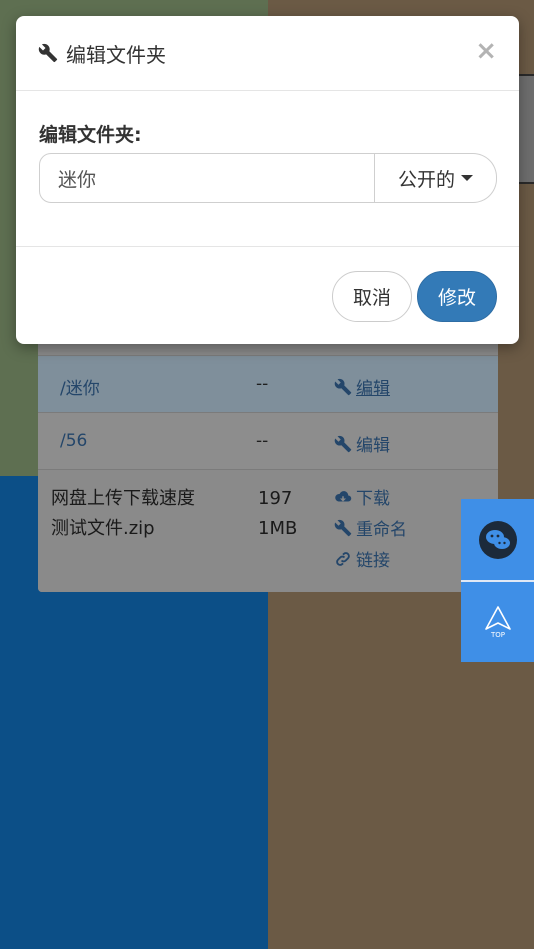 This screenshot has width=534, height=949. I want to click on table-row: /迷你 -- 编辑, so click(268, 383).